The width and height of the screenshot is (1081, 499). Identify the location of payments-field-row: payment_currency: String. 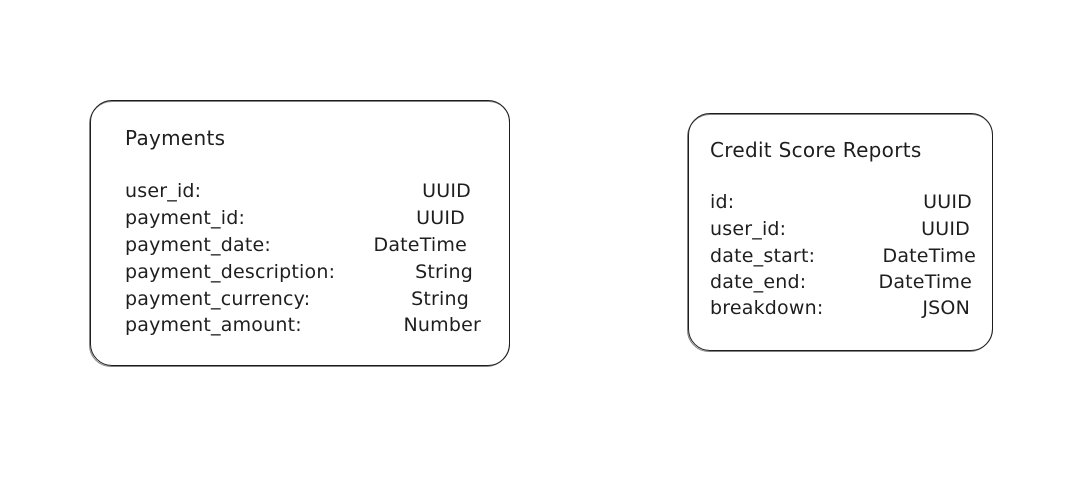
(297, 299).